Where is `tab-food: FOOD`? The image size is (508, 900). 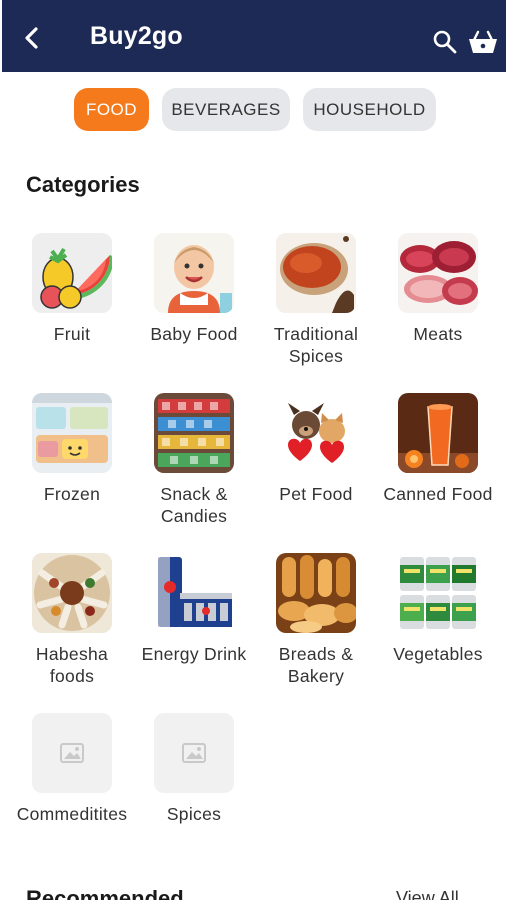 tab-food: FOOD is located at coordinates (111, 109).